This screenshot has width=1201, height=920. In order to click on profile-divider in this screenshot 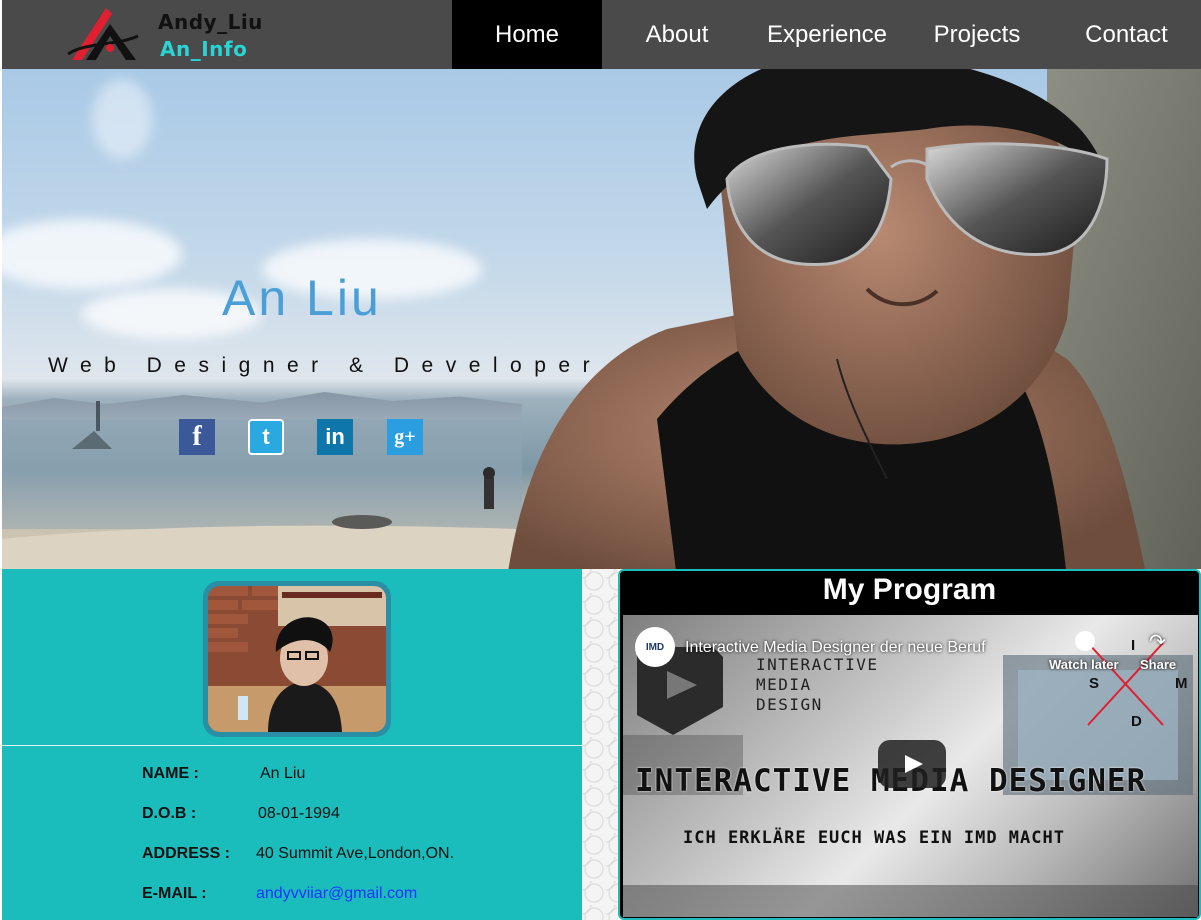, I will do `click(292, 745)`.